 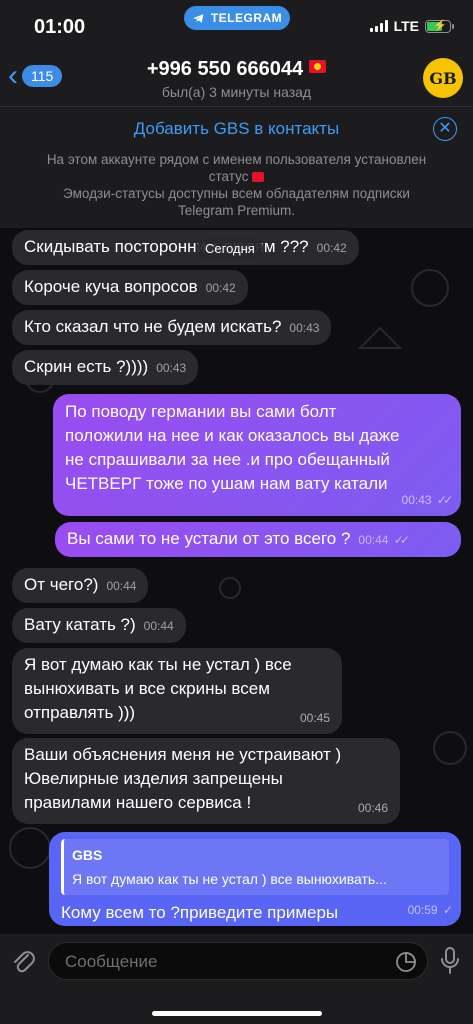 What do you see at coordinates (443, 78) in the screenshot?
I see `avatar: GB` at bounding box center [443, 78].